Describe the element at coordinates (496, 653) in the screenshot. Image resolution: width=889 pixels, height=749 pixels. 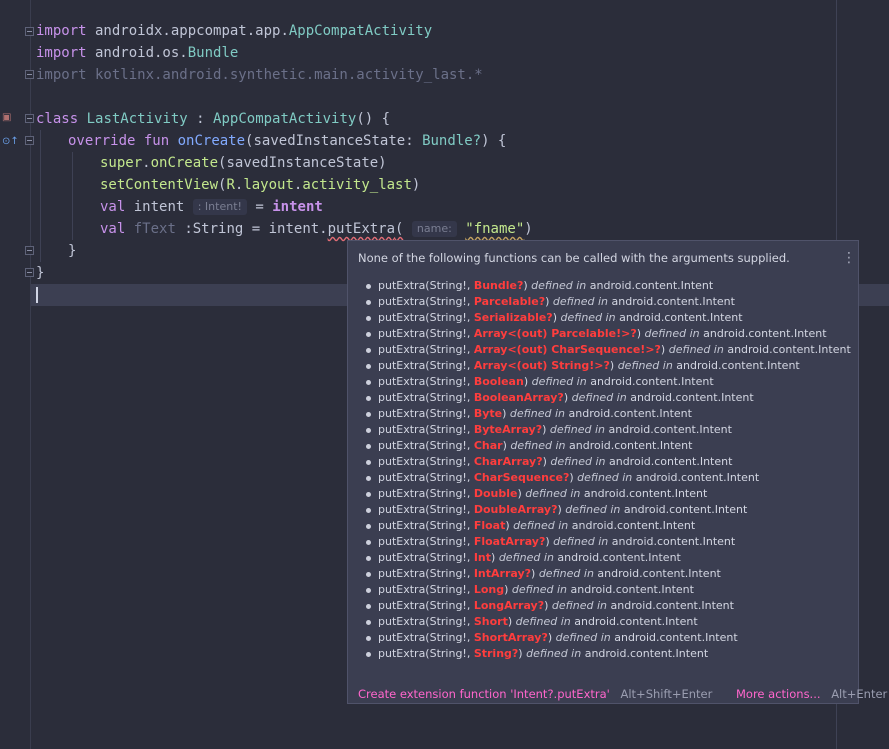
I see `mismatched-param-type: String?` at that location.